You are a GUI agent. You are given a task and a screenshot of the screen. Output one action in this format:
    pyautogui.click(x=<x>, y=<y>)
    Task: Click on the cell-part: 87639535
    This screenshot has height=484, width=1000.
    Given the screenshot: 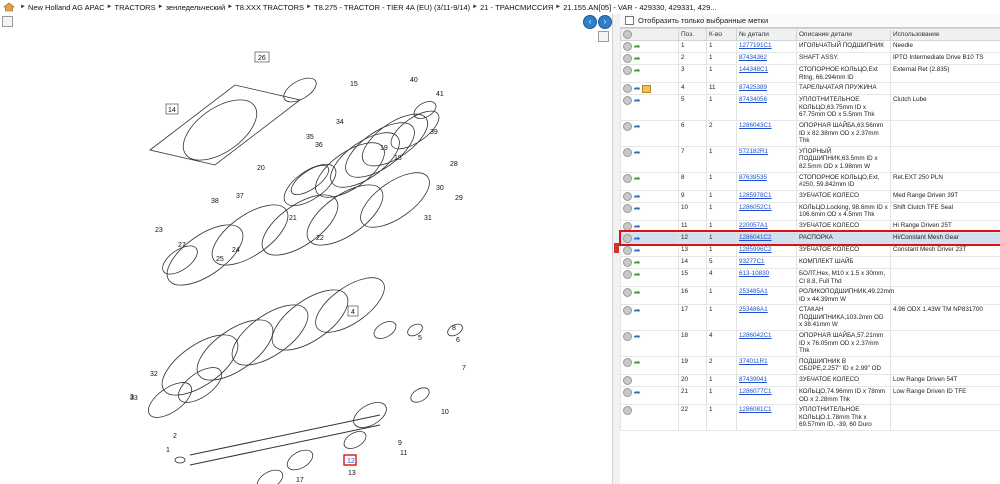 What is the action you would take?
    pyautogui.click(x=766, y=181)
    